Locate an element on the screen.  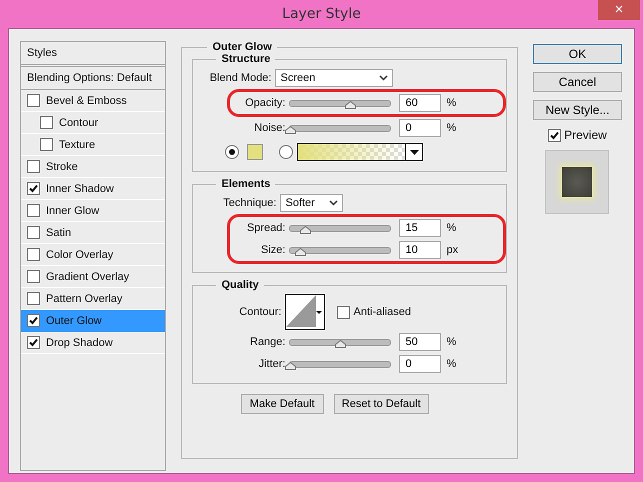
style-item: Inner Shadow is located at coordinates (93, 189).